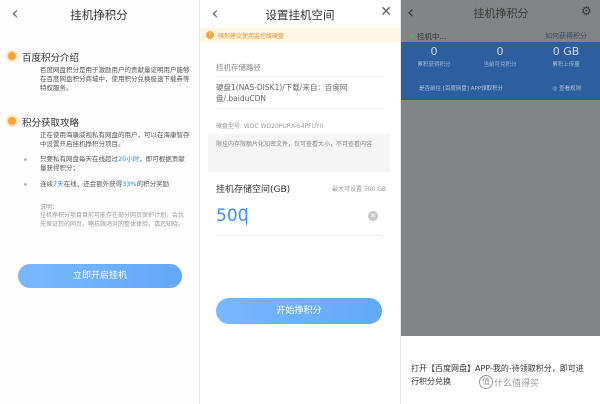 The height and width of the screenshot is (404, 600). What do you see at coordinates (115, 139) in the screenshot?
I see `strategy-text: 正在使用海康威视私有网盘的用户，可以在海康智存中设置开启挂机挣积分项目。` at bounding box center [115, 139].